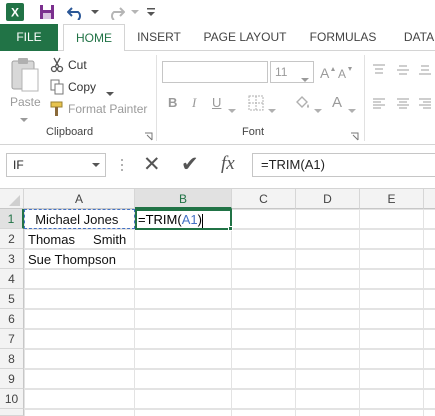 The height and width of the screenshot is (416, 435). Describe the element at coordinates (110, 93) in the screenshot. I see `copy-dropdown-icon` at that location.